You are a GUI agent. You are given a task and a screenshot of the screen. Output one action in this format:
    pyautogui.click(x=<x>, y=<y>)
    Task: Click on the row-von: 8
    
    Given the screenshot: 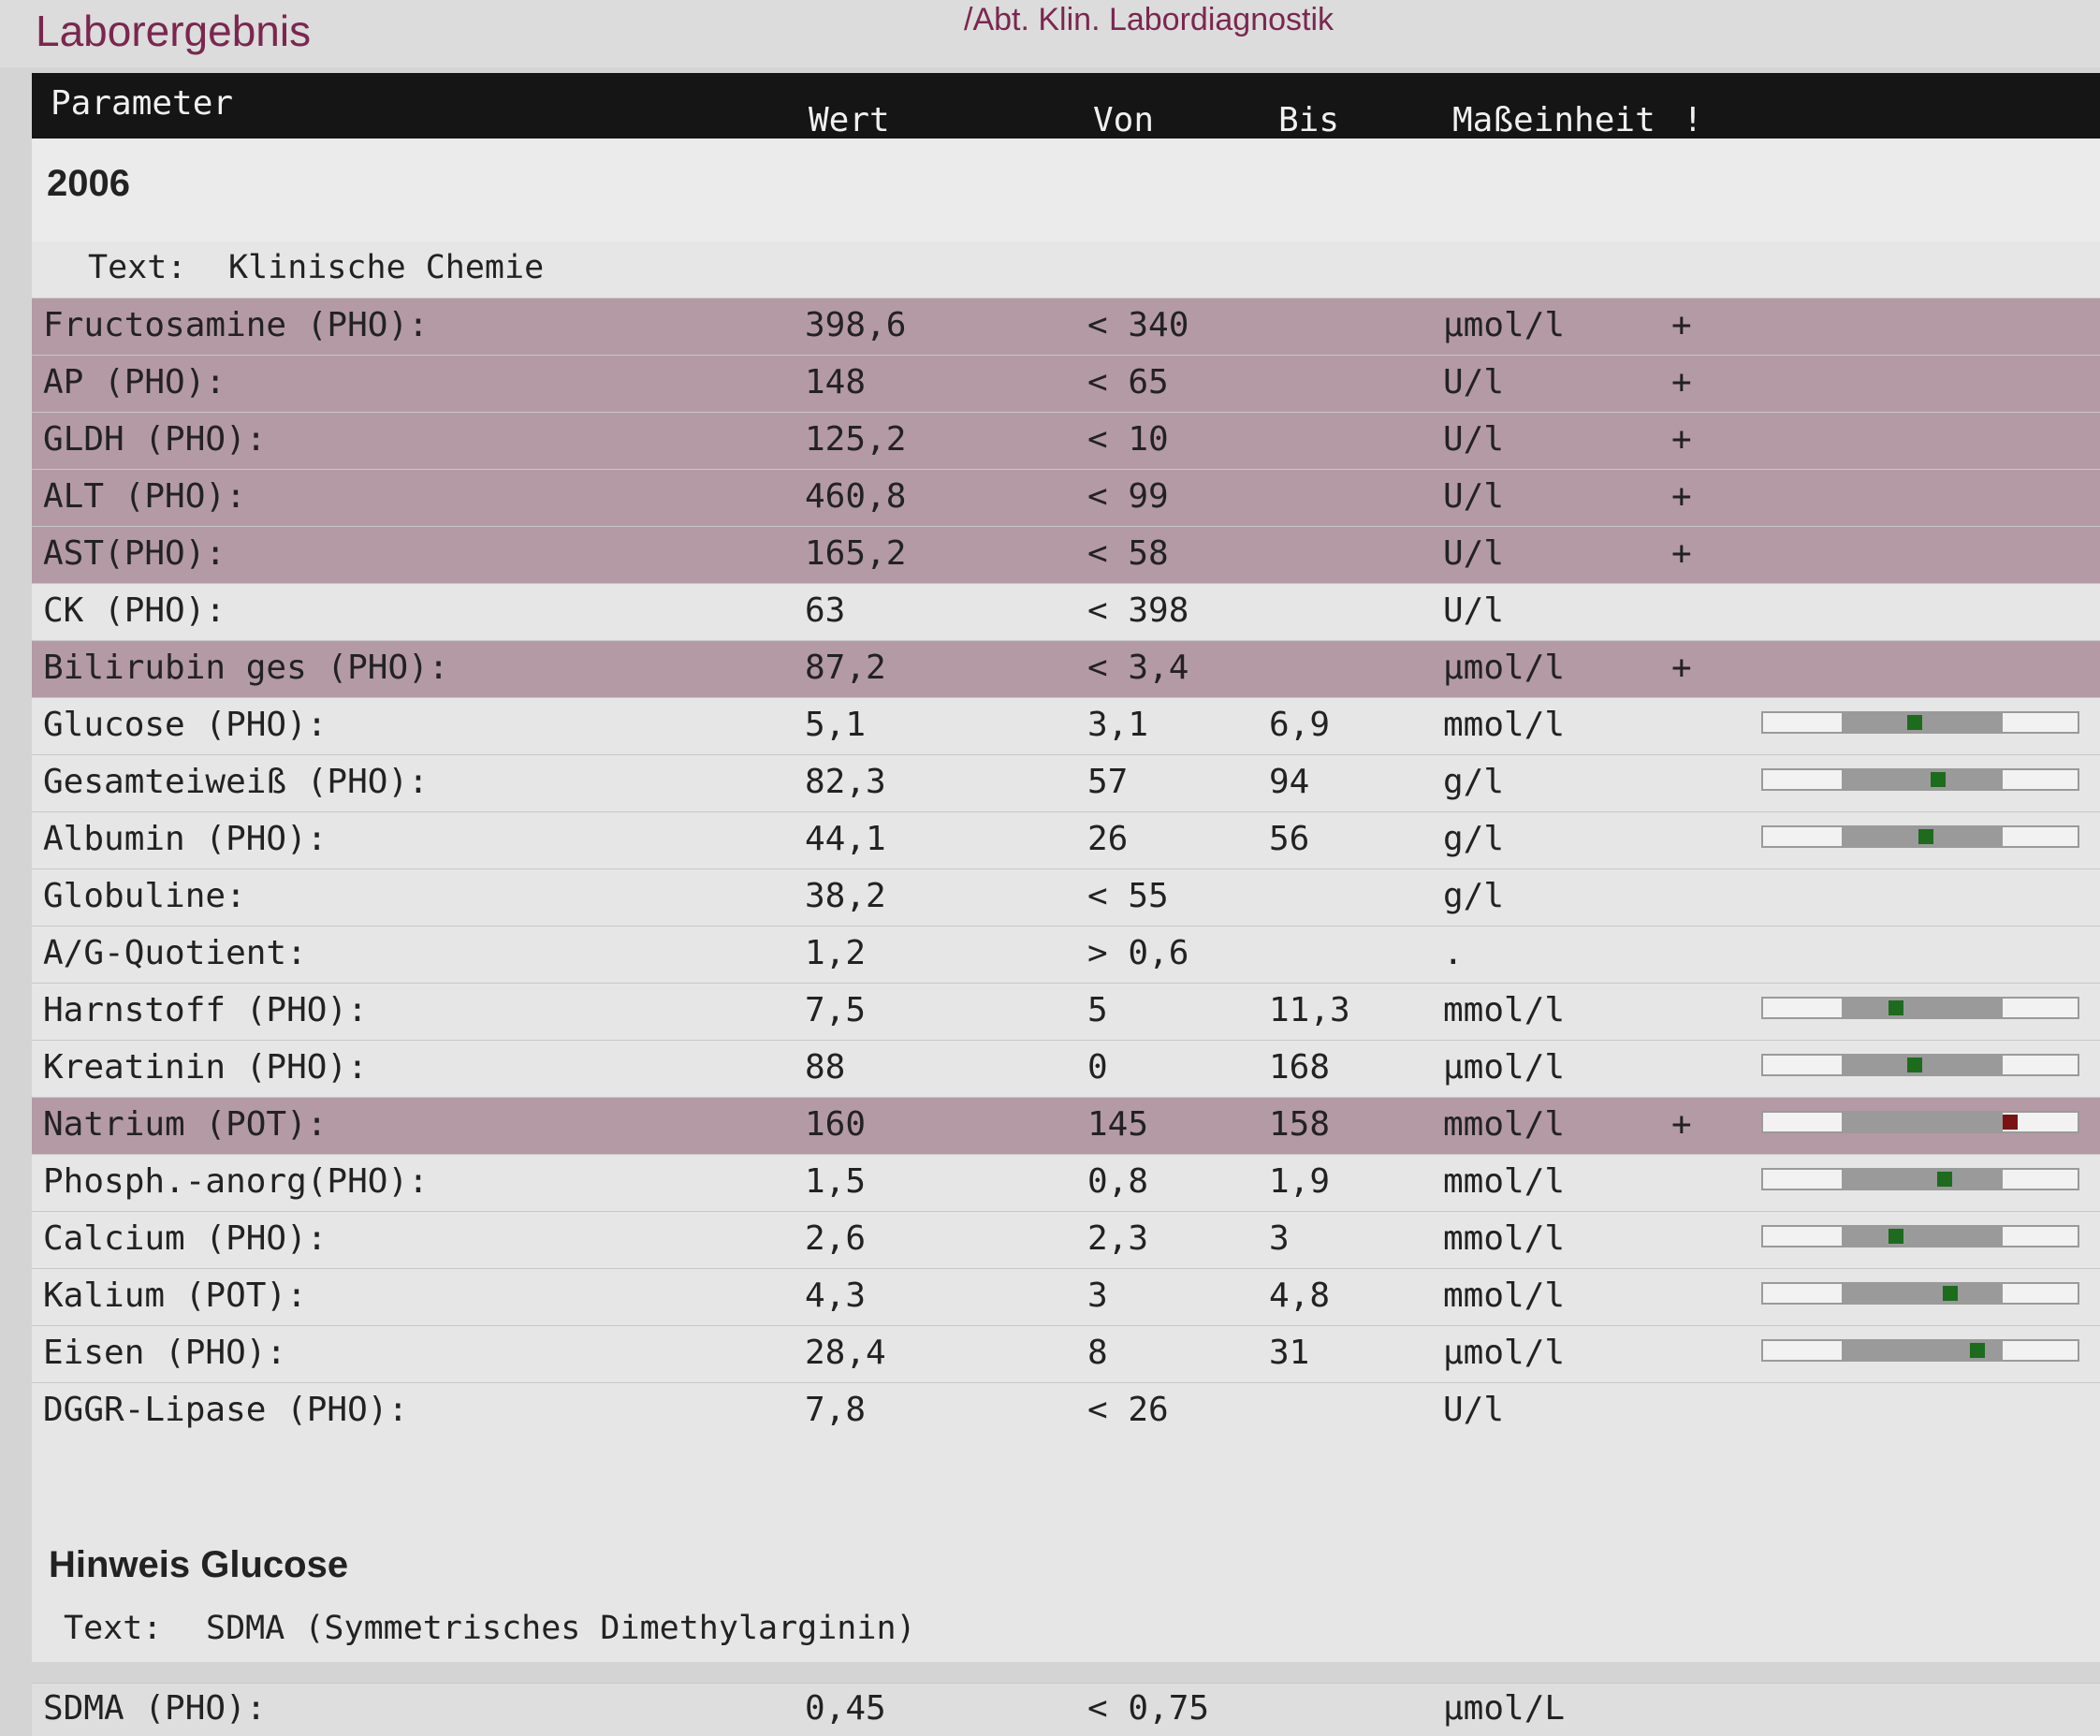 What is the action you would take?
    pyautogui.click(x=1097, y=1353)
    